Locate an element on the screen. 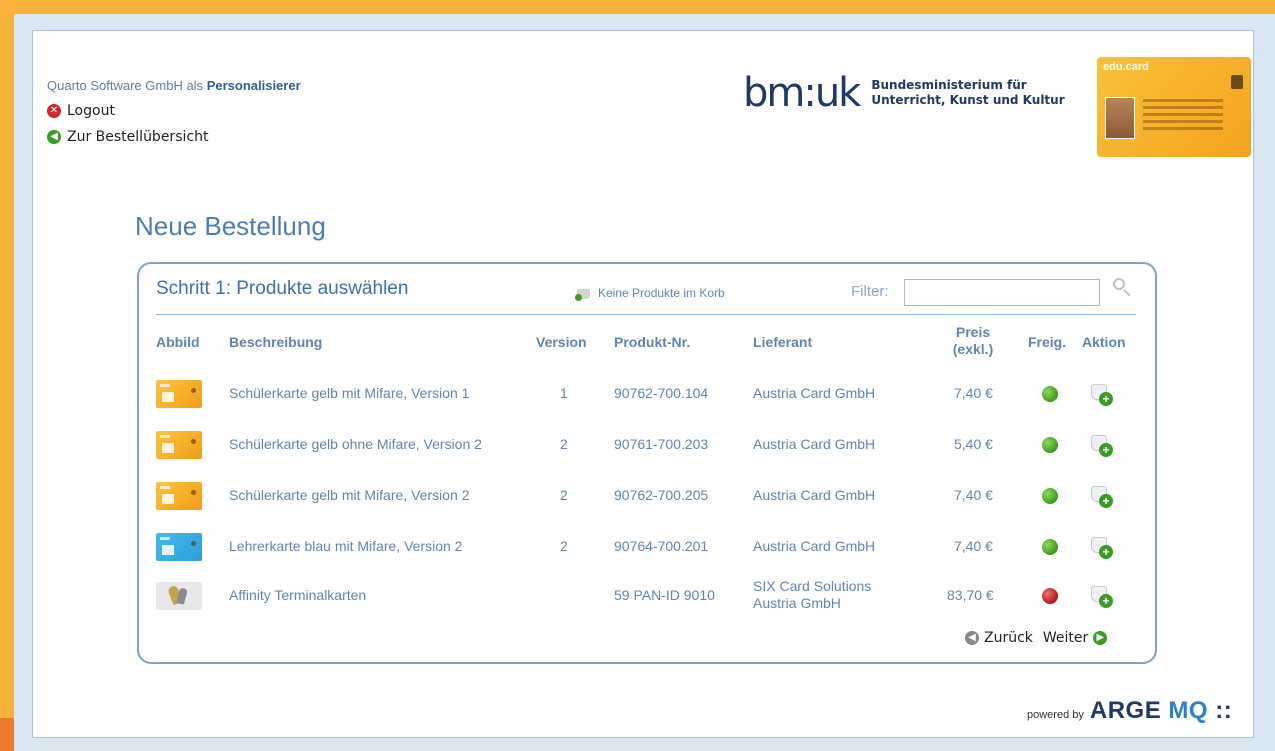  column-header-description: Beschreibung is located at coordinates (276, 342).